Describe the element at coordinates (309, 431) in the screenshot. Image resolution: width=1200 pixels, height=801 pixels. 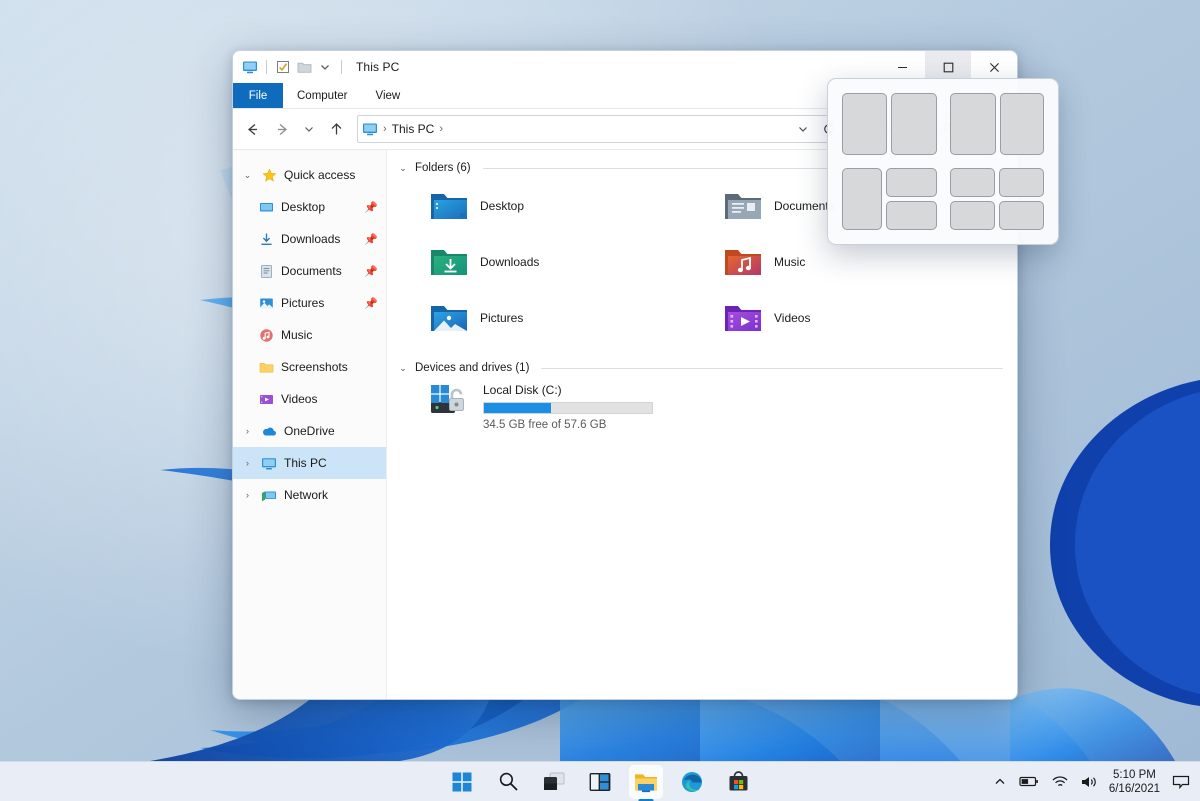
I see `sidebar-item-onedrive: › OneDrive` at that location.